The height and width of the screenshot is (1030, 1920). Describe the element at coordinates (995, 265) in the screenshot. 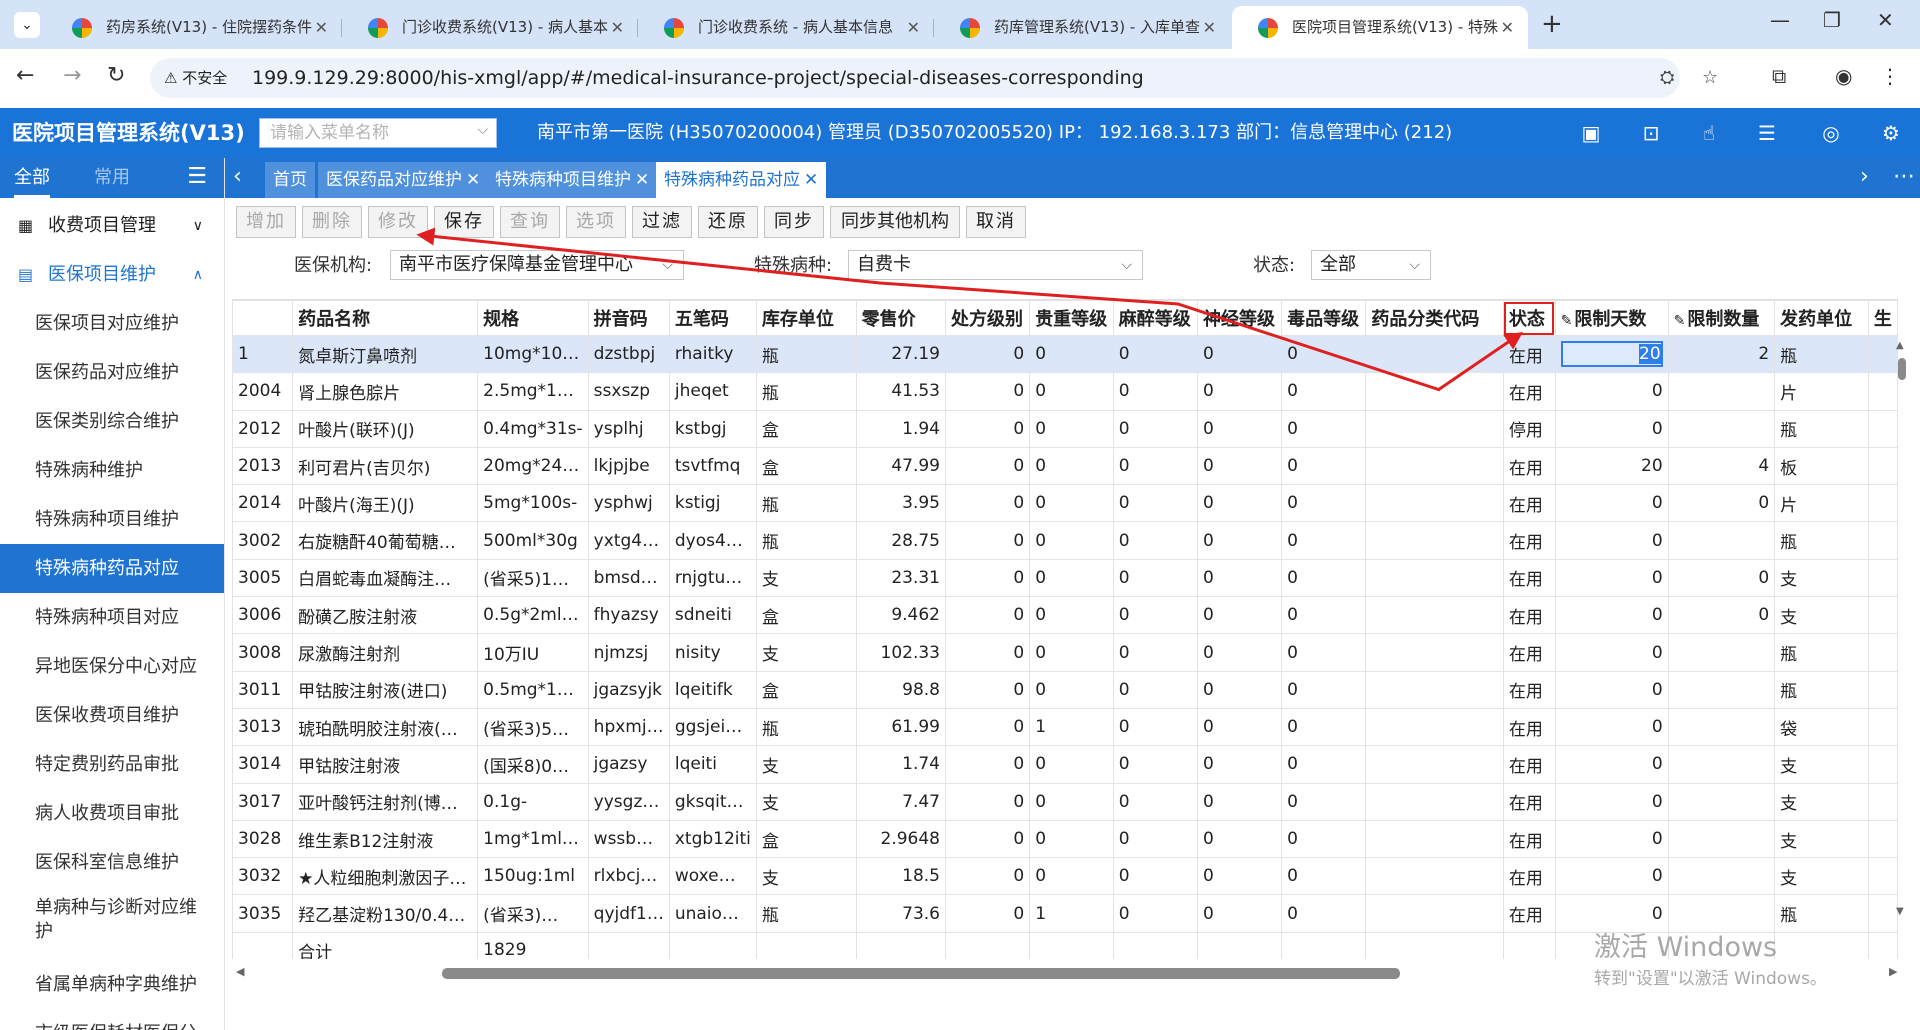

I see `disease-select: 自费卡 ⌵` at that location.